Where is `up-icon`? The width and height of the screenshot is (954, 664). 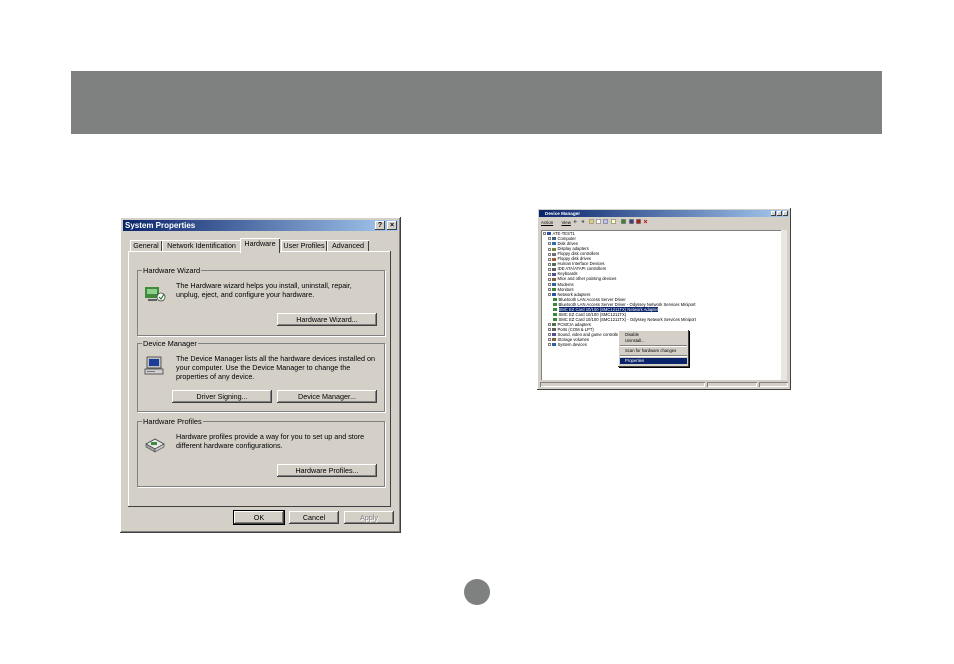 up-icon is located at coordinates (591, 221).